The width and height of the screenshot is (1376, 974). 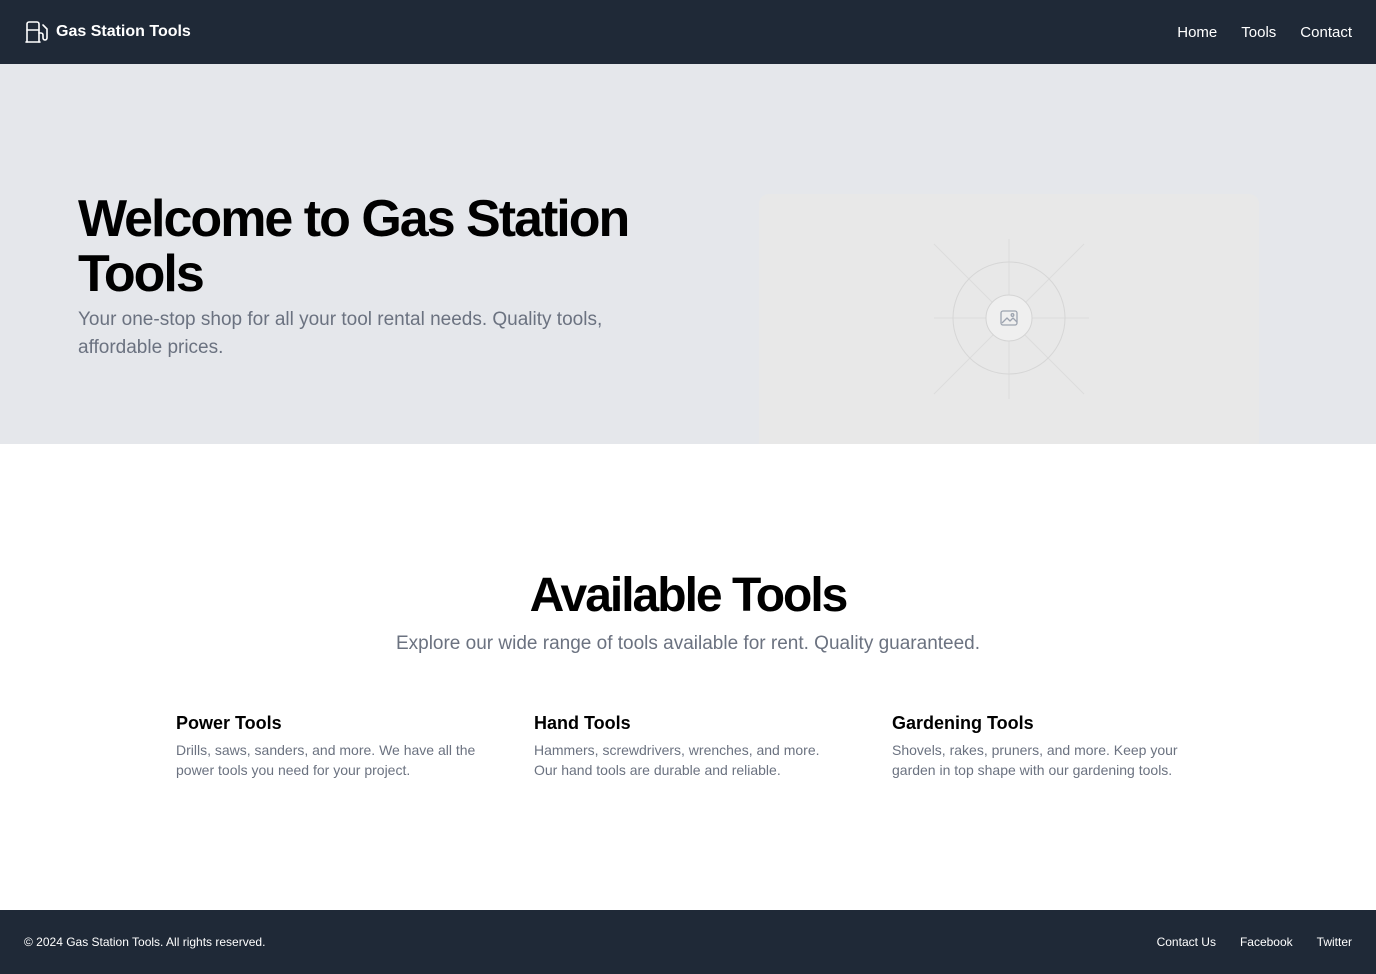 I want to click on nav-tools-link: Tools, so click(x=1258, y=32).